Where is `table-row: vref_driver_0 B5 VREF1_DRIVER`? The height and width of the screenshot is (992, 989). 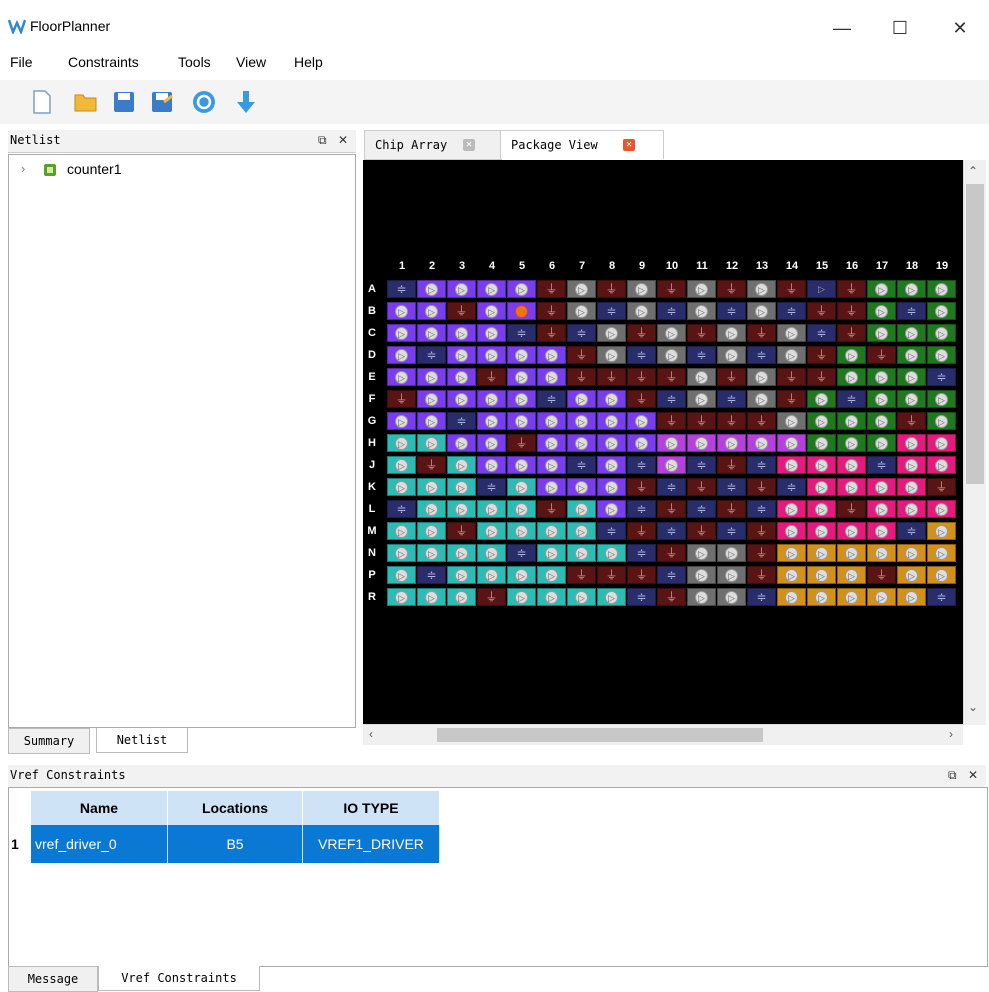
table-row: vref_driver_0 B5 VREF1_DRIVER is located at coordinates (235, 844).